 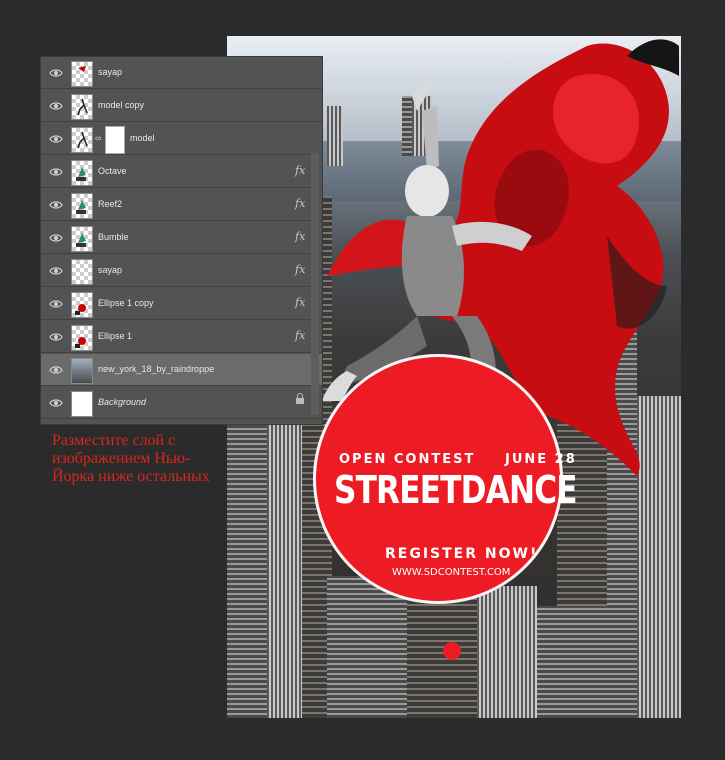 I want to click on layer-name: Background, so click(x=122, y=402).